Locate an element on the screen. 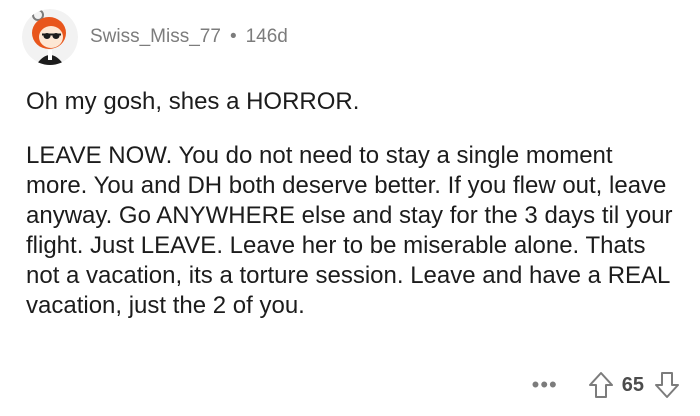  more-options-icon: ••• is located at coordinates (545, 385).